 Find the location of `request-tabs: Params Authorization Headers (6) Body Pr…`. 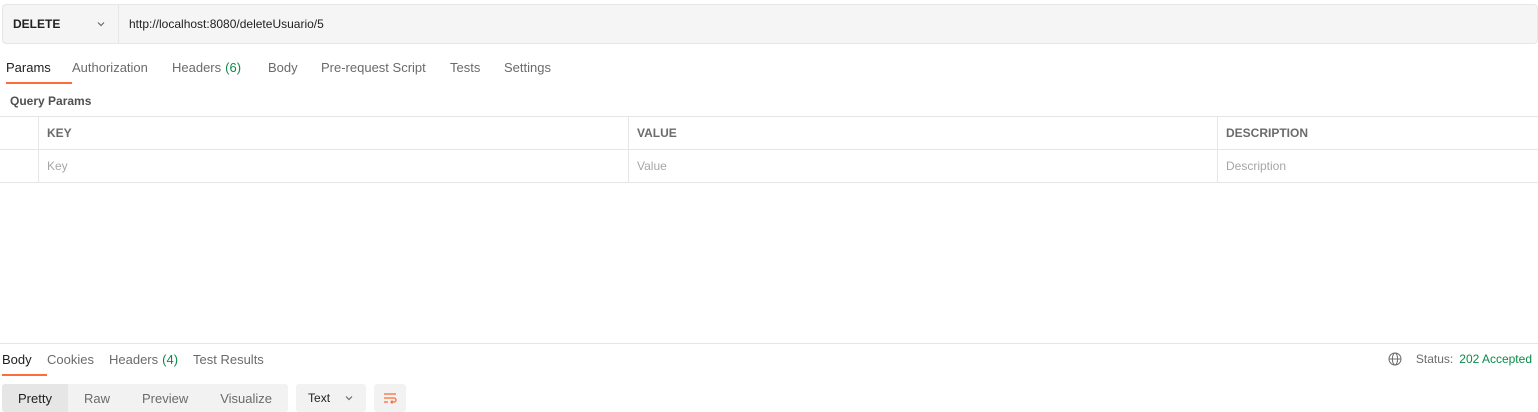

request-tabs: Params Authorization Headers (6) Body Pr… is located at coordinates (285, 70).